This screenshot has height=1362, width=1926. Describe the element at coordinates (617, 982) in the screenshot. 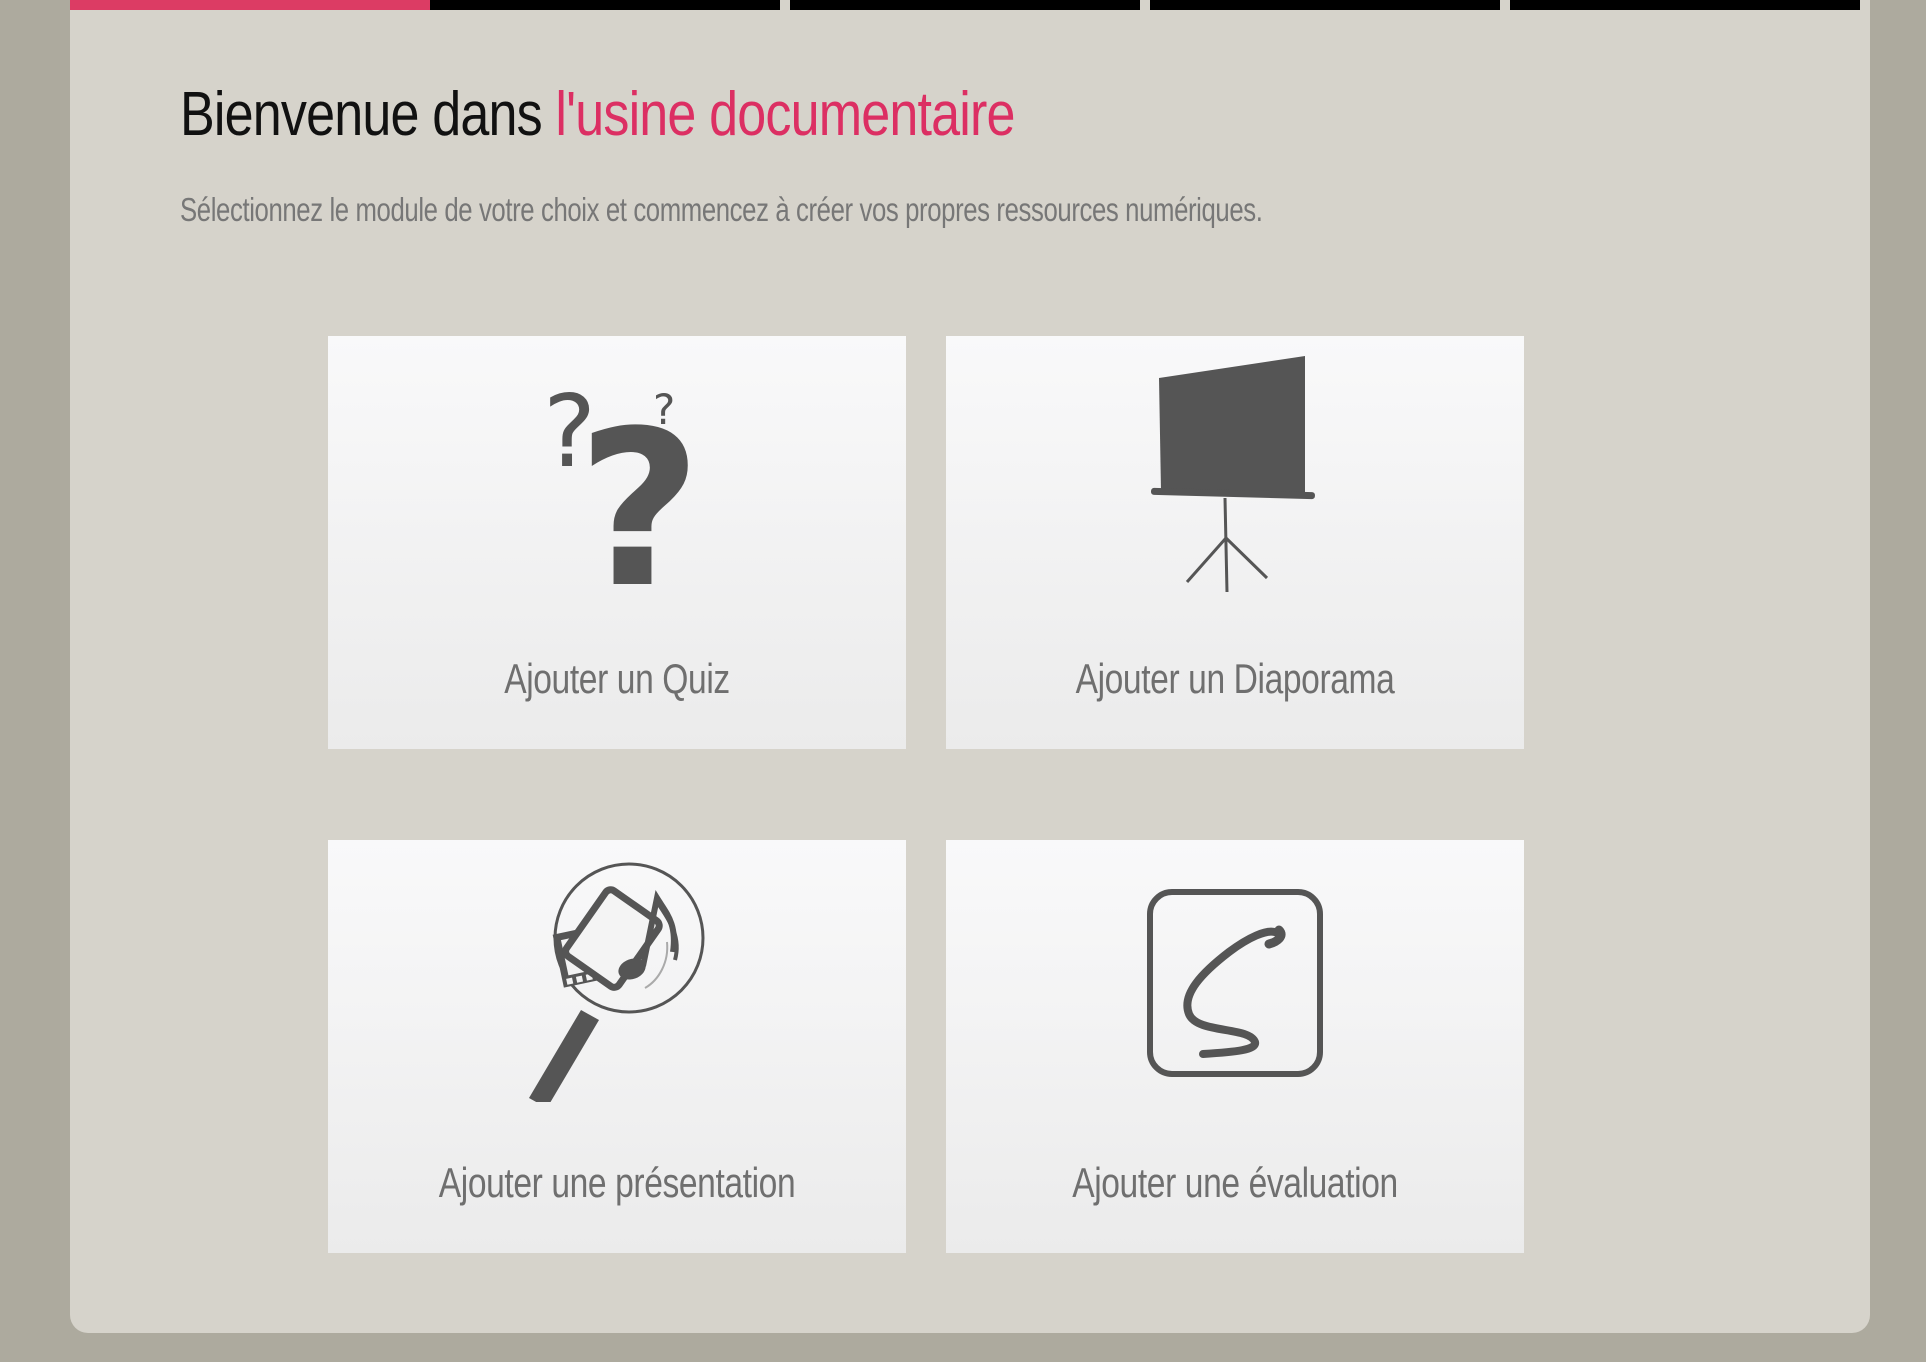

I see `media-magnifier-icon` at that location.